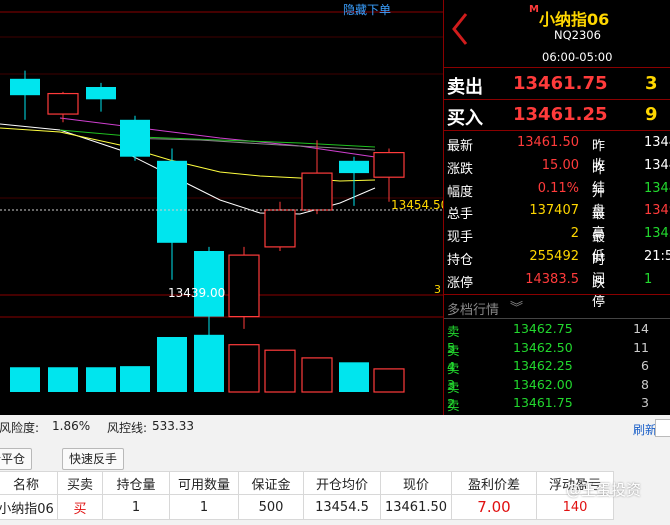 Image resolution: width=670 pixels, height=525 pixels. I want to click on risk-label: 风险度:, so click(20, 428).